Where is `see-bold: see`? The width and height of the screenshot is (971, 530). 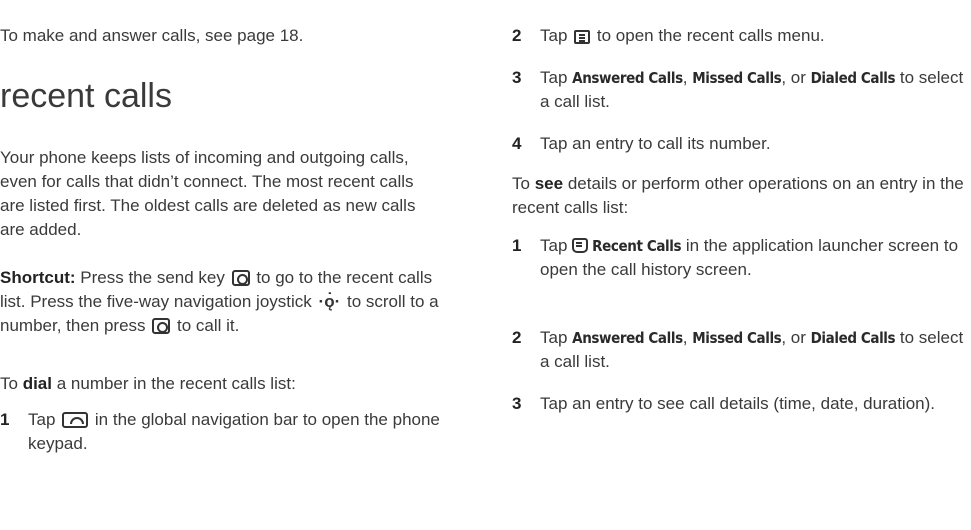
see-bold: see is located at coordinates (549, 183).